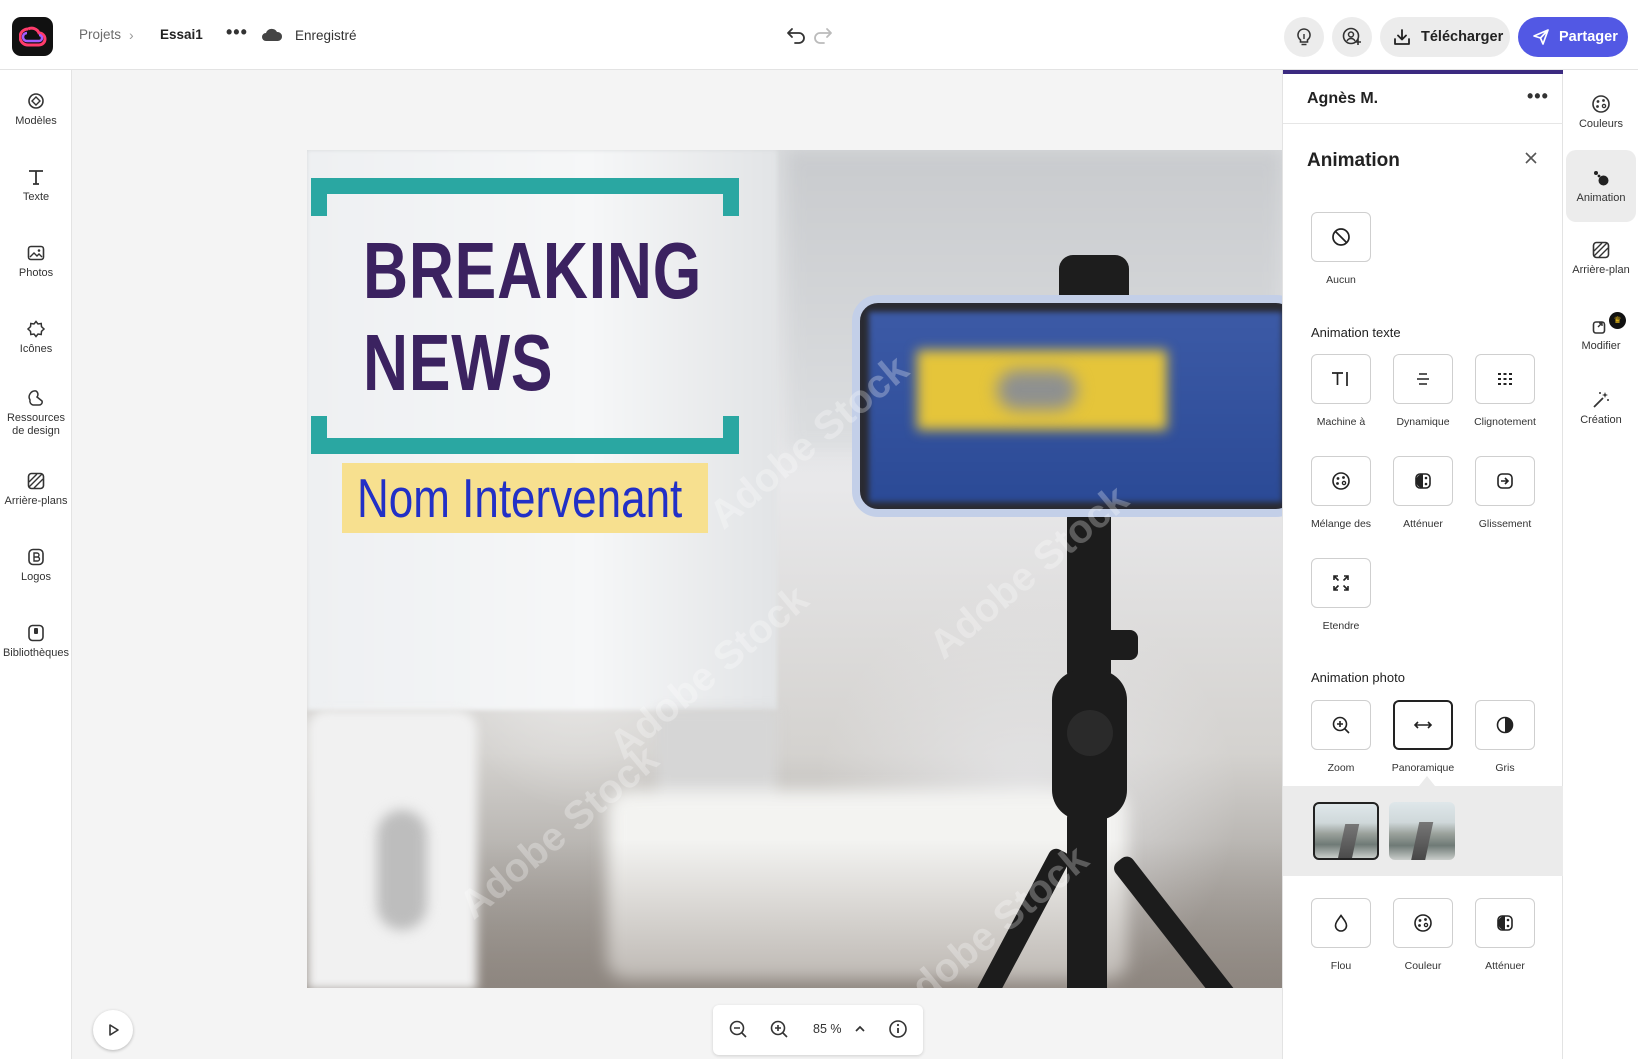  I want to click on collaborator-name: Agnès M., so click(1342, 99).